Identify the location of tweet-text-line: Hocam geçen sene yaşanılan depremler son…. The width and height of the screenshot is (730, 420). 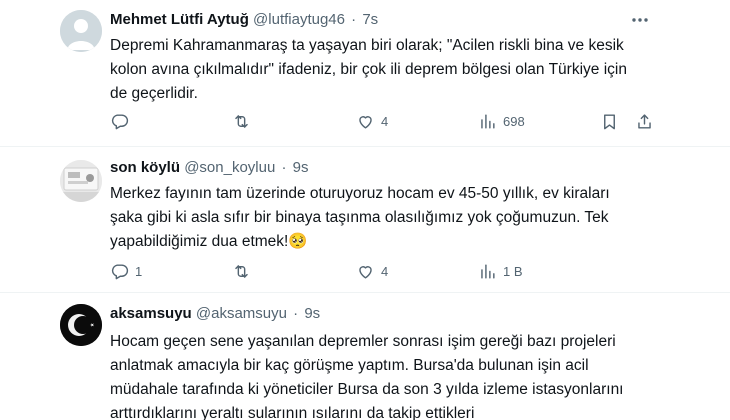
(363, 341).